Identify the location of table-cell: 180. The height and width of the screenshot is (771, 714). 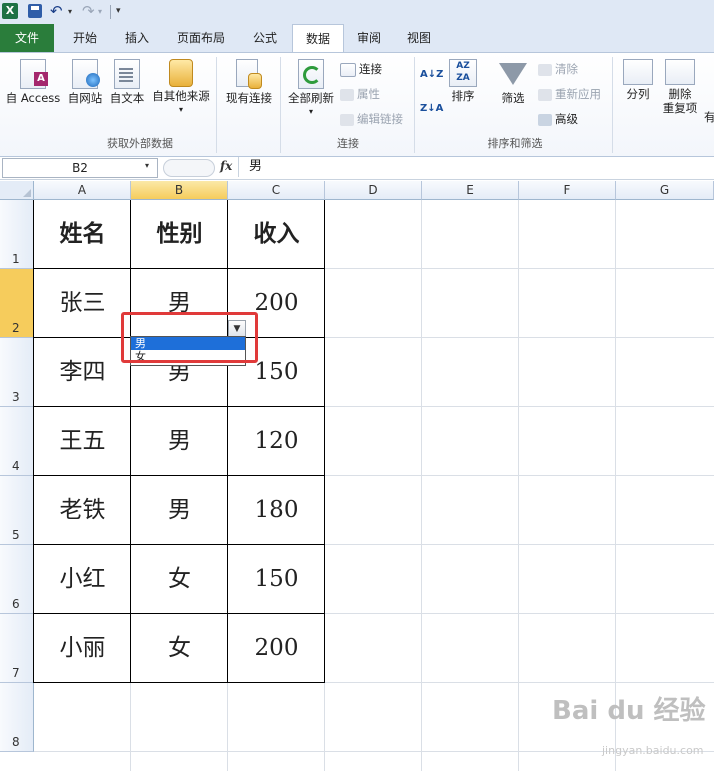
(276, 510).